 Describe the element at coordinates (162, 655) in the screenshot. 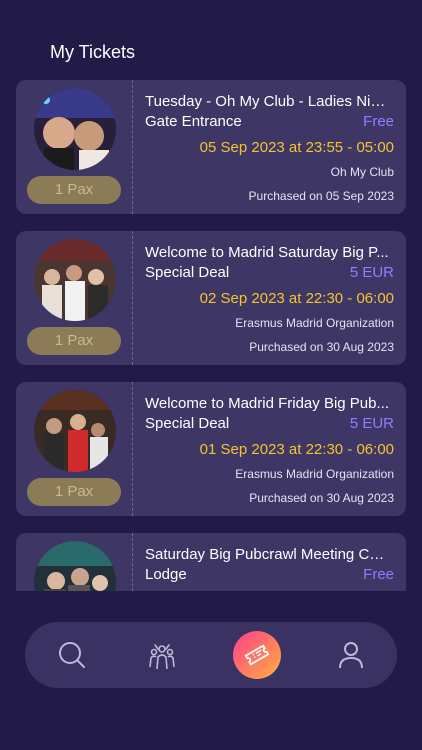

I see `crowd-icon` at that location.